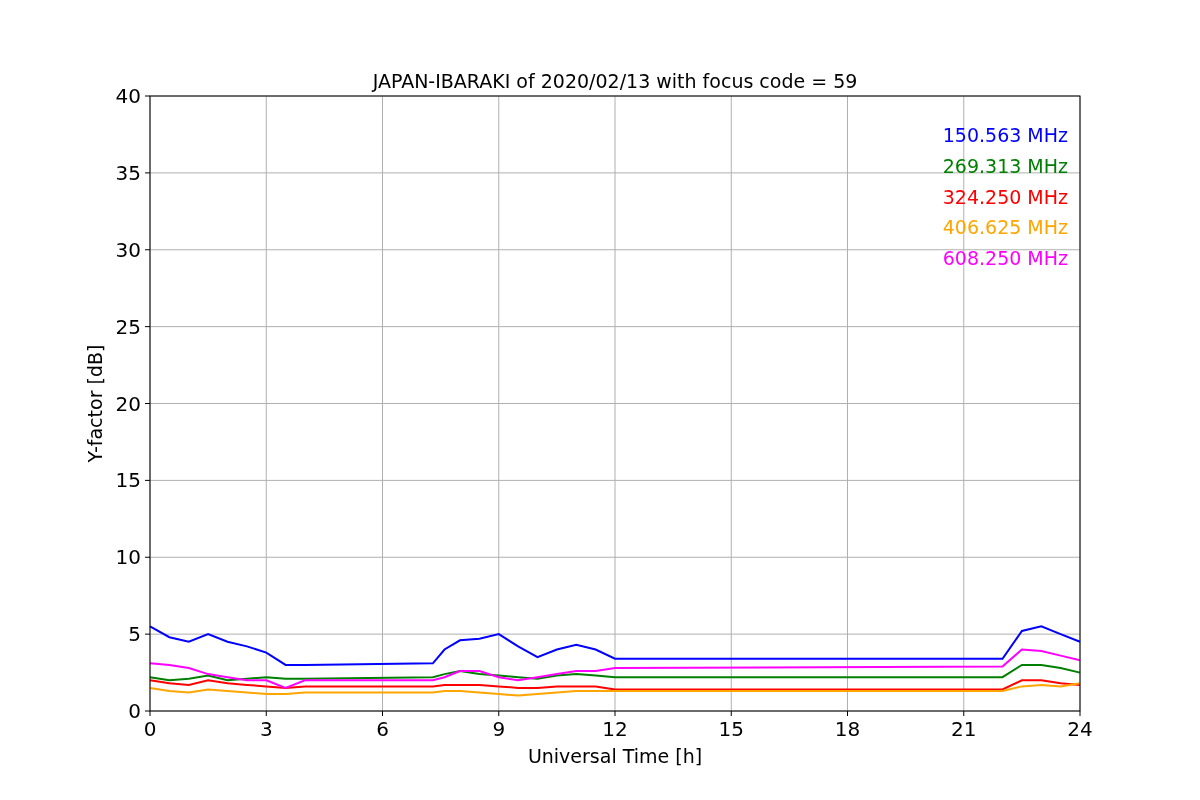 The height and width of the screenshot is (800, 1200). I want to click on x-tick-label: 18, so click(847, 729).